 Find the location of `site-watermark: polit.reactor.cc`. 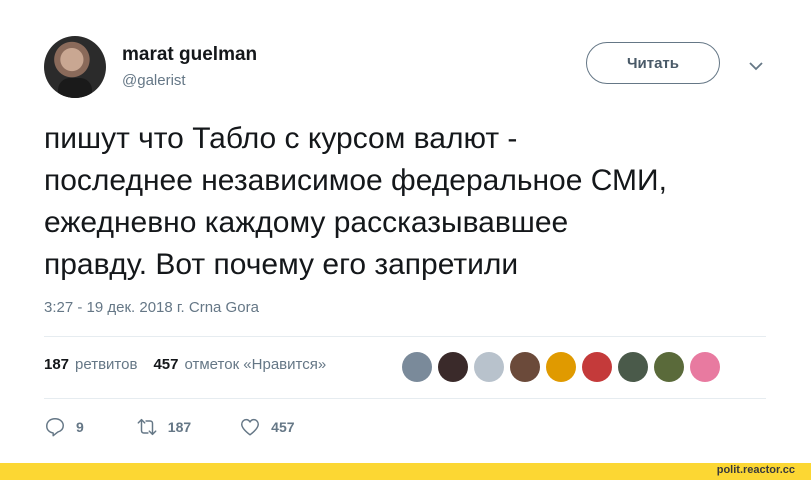

site-watermark: polit.reactor.cc is located at coordinates (756, 470).